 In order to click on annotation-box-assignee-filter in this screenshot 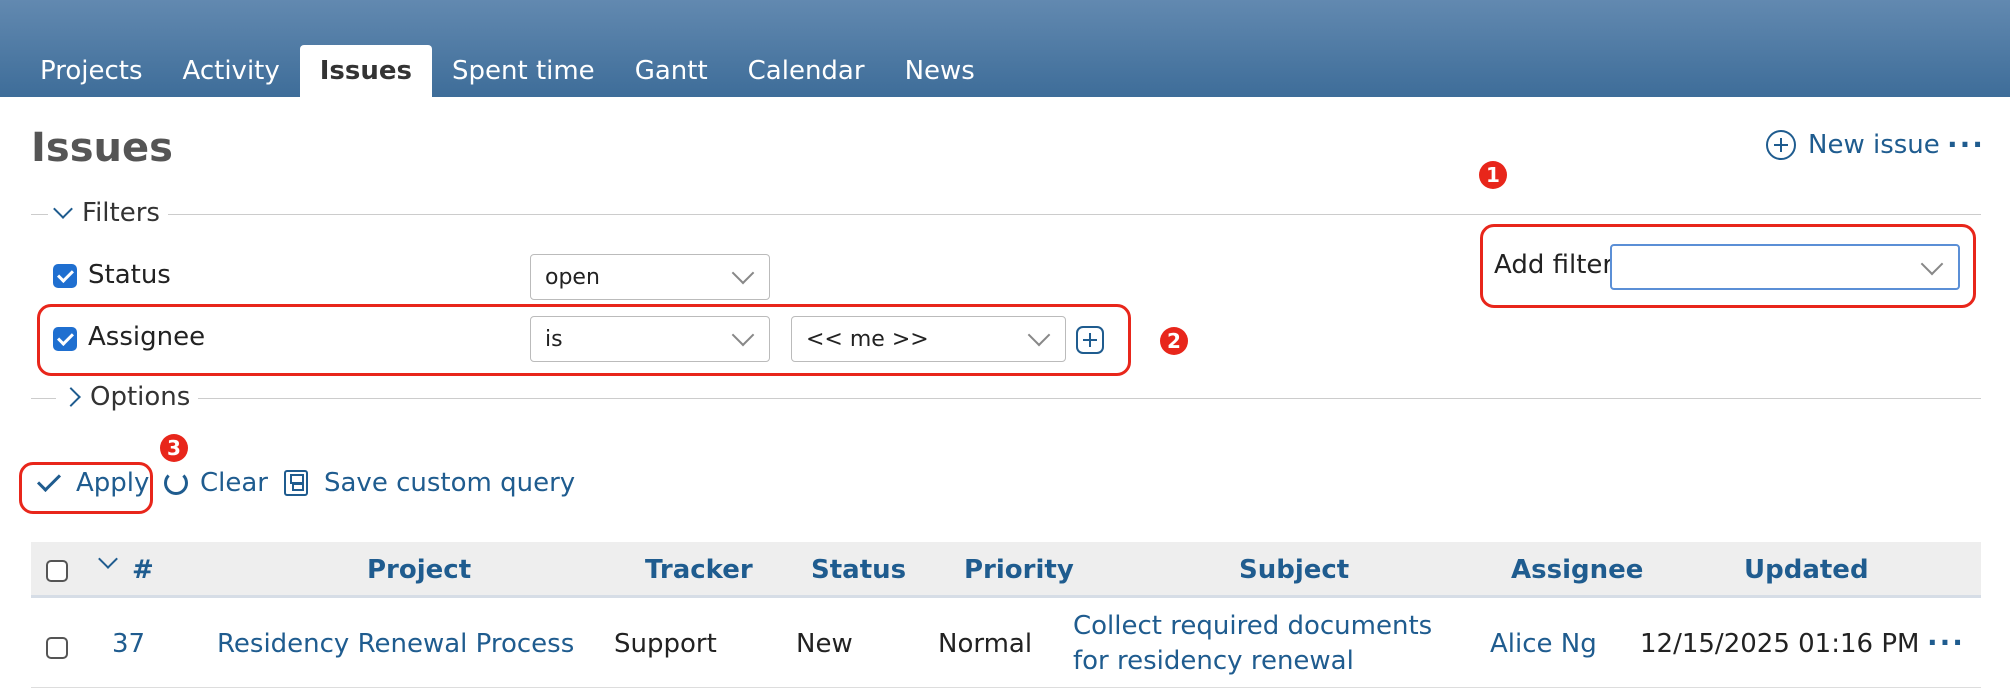, I will do `click(584, 340)`.